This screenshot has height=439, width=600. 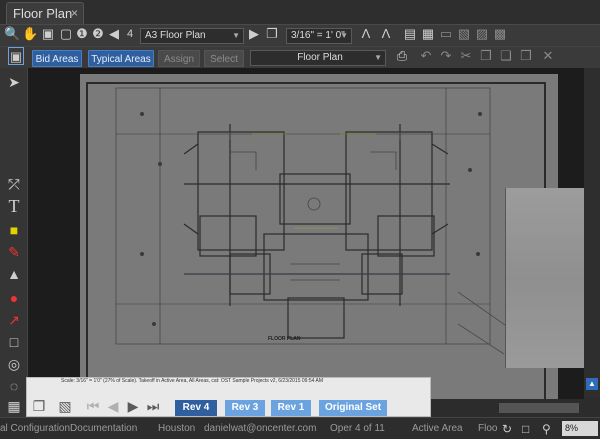 What do you see at coordinates (592, 233) in the screenshot?
I see `vertical-scrollbar: ▲` at bounding box center [592, 233].